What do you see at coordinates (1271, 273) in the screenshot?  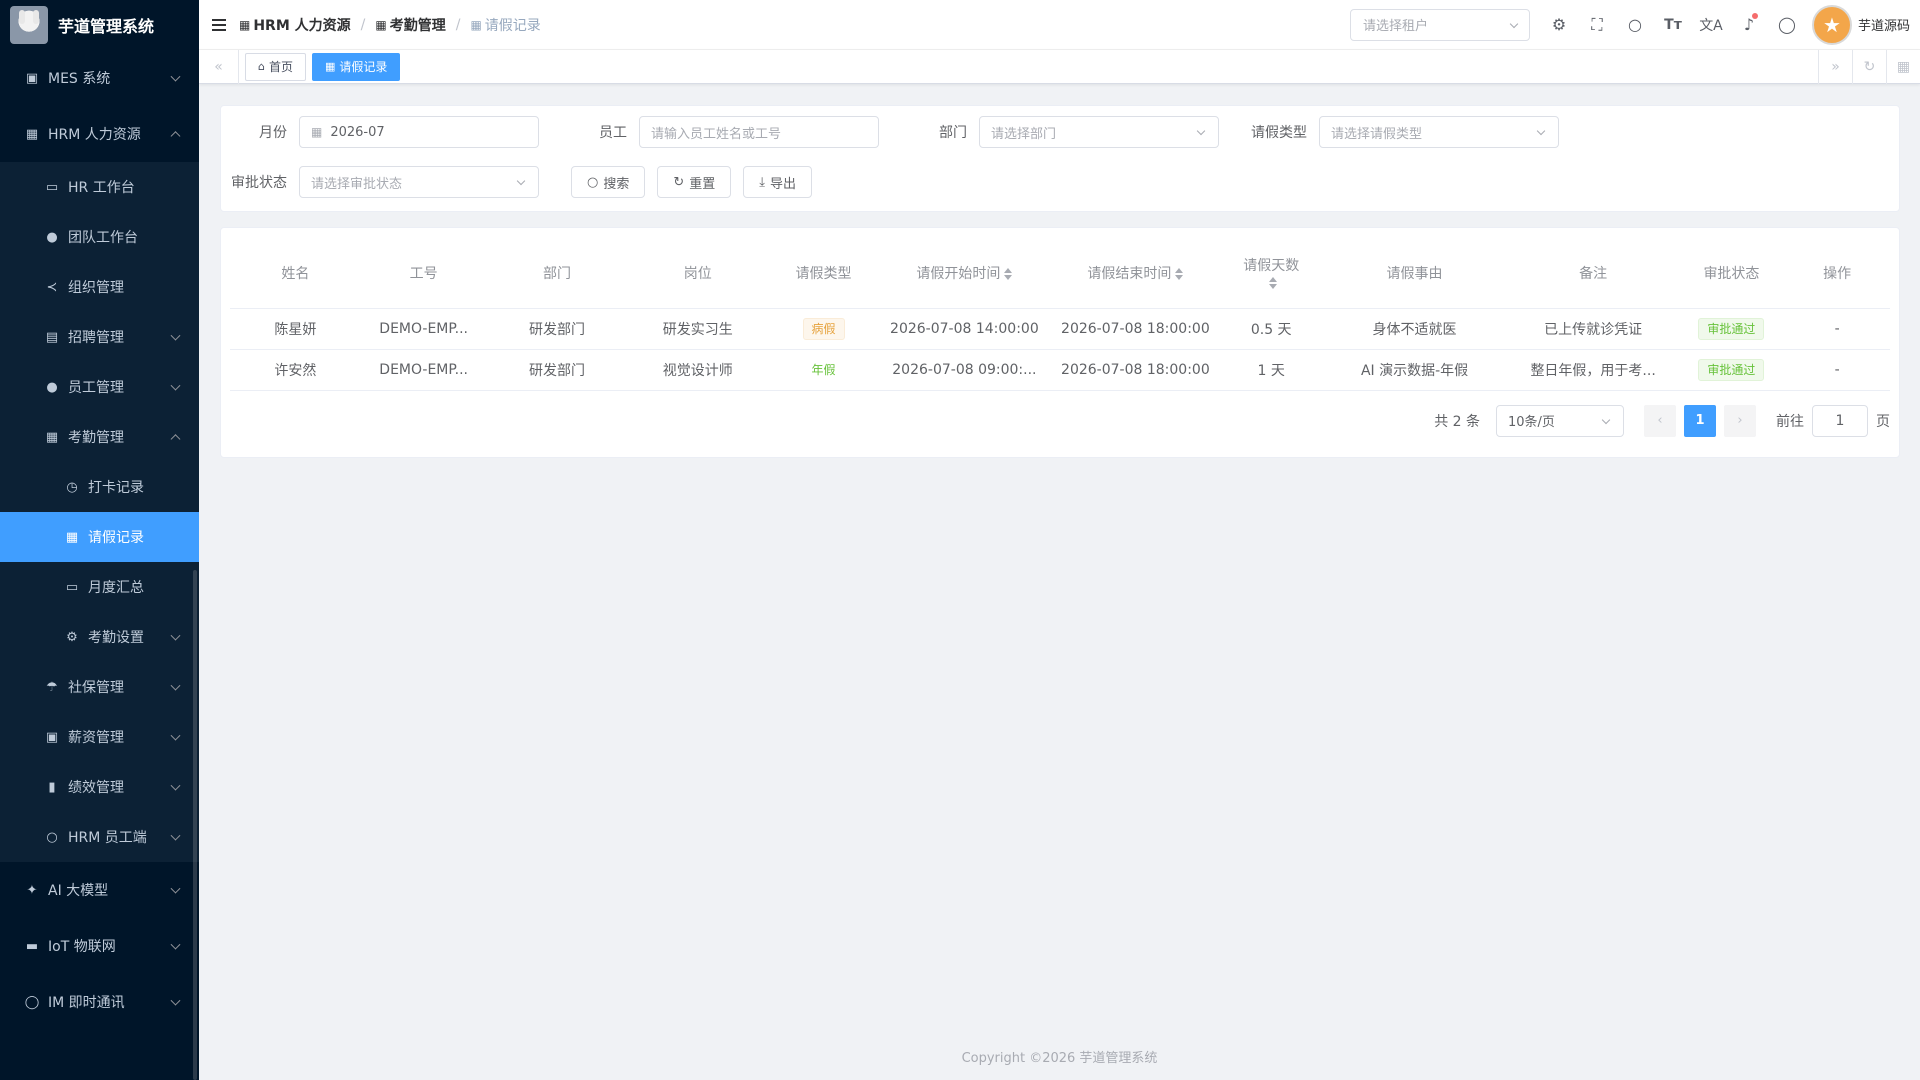 I see `th-days: 请假天数` at bounding box center [1271, 273].